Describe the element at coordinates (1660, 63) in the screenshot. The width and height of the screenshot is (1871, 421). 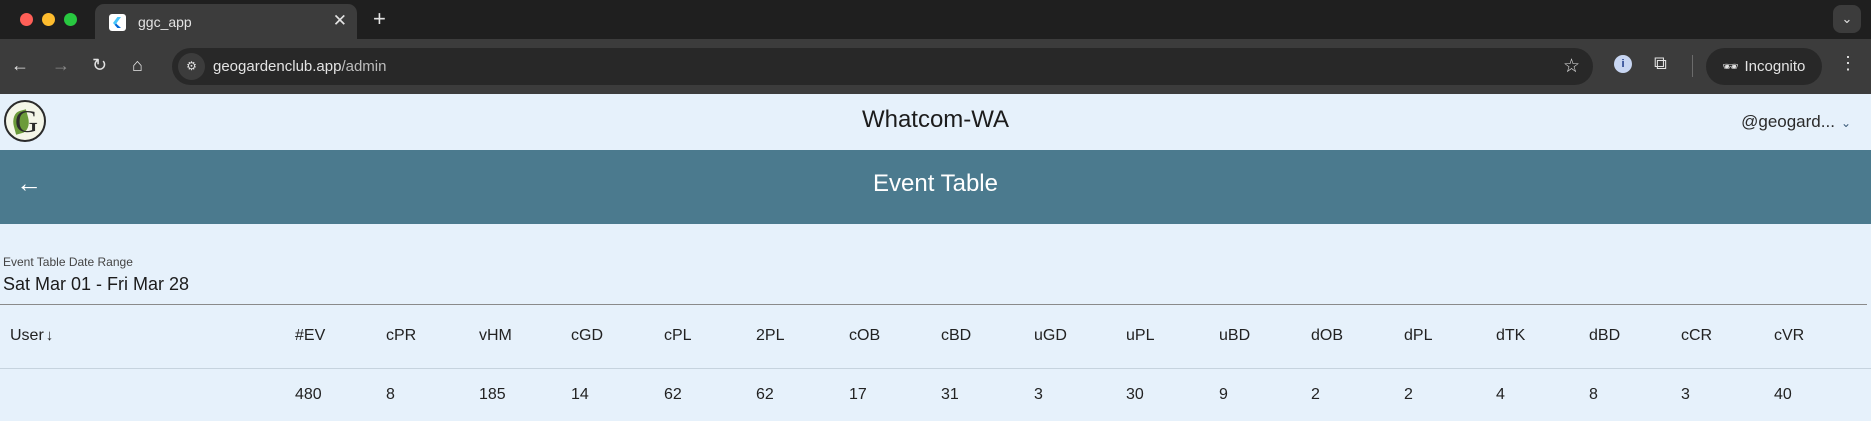
I see `extensions-puzzle-icon: ⧉` at that location.